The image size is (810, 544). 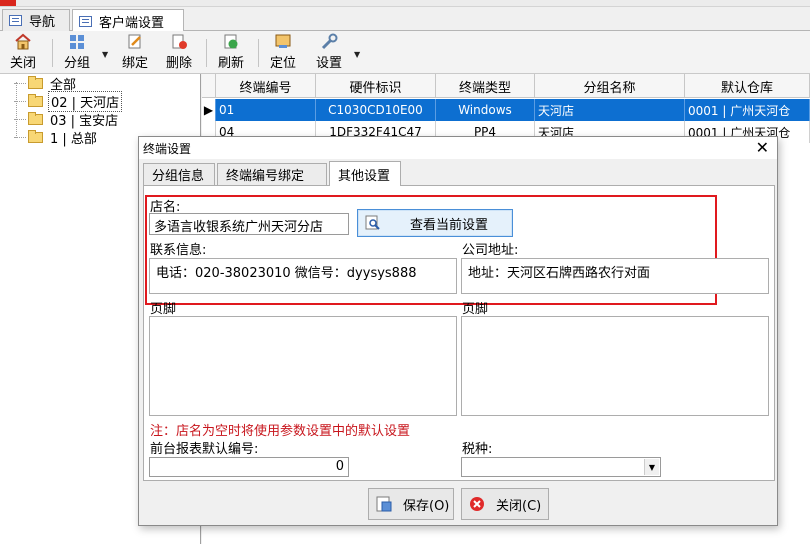 What do you see at coordinates (405, 3) in the screenshot?
I see `menu-bar-strip` at bounding box center [405, 3].